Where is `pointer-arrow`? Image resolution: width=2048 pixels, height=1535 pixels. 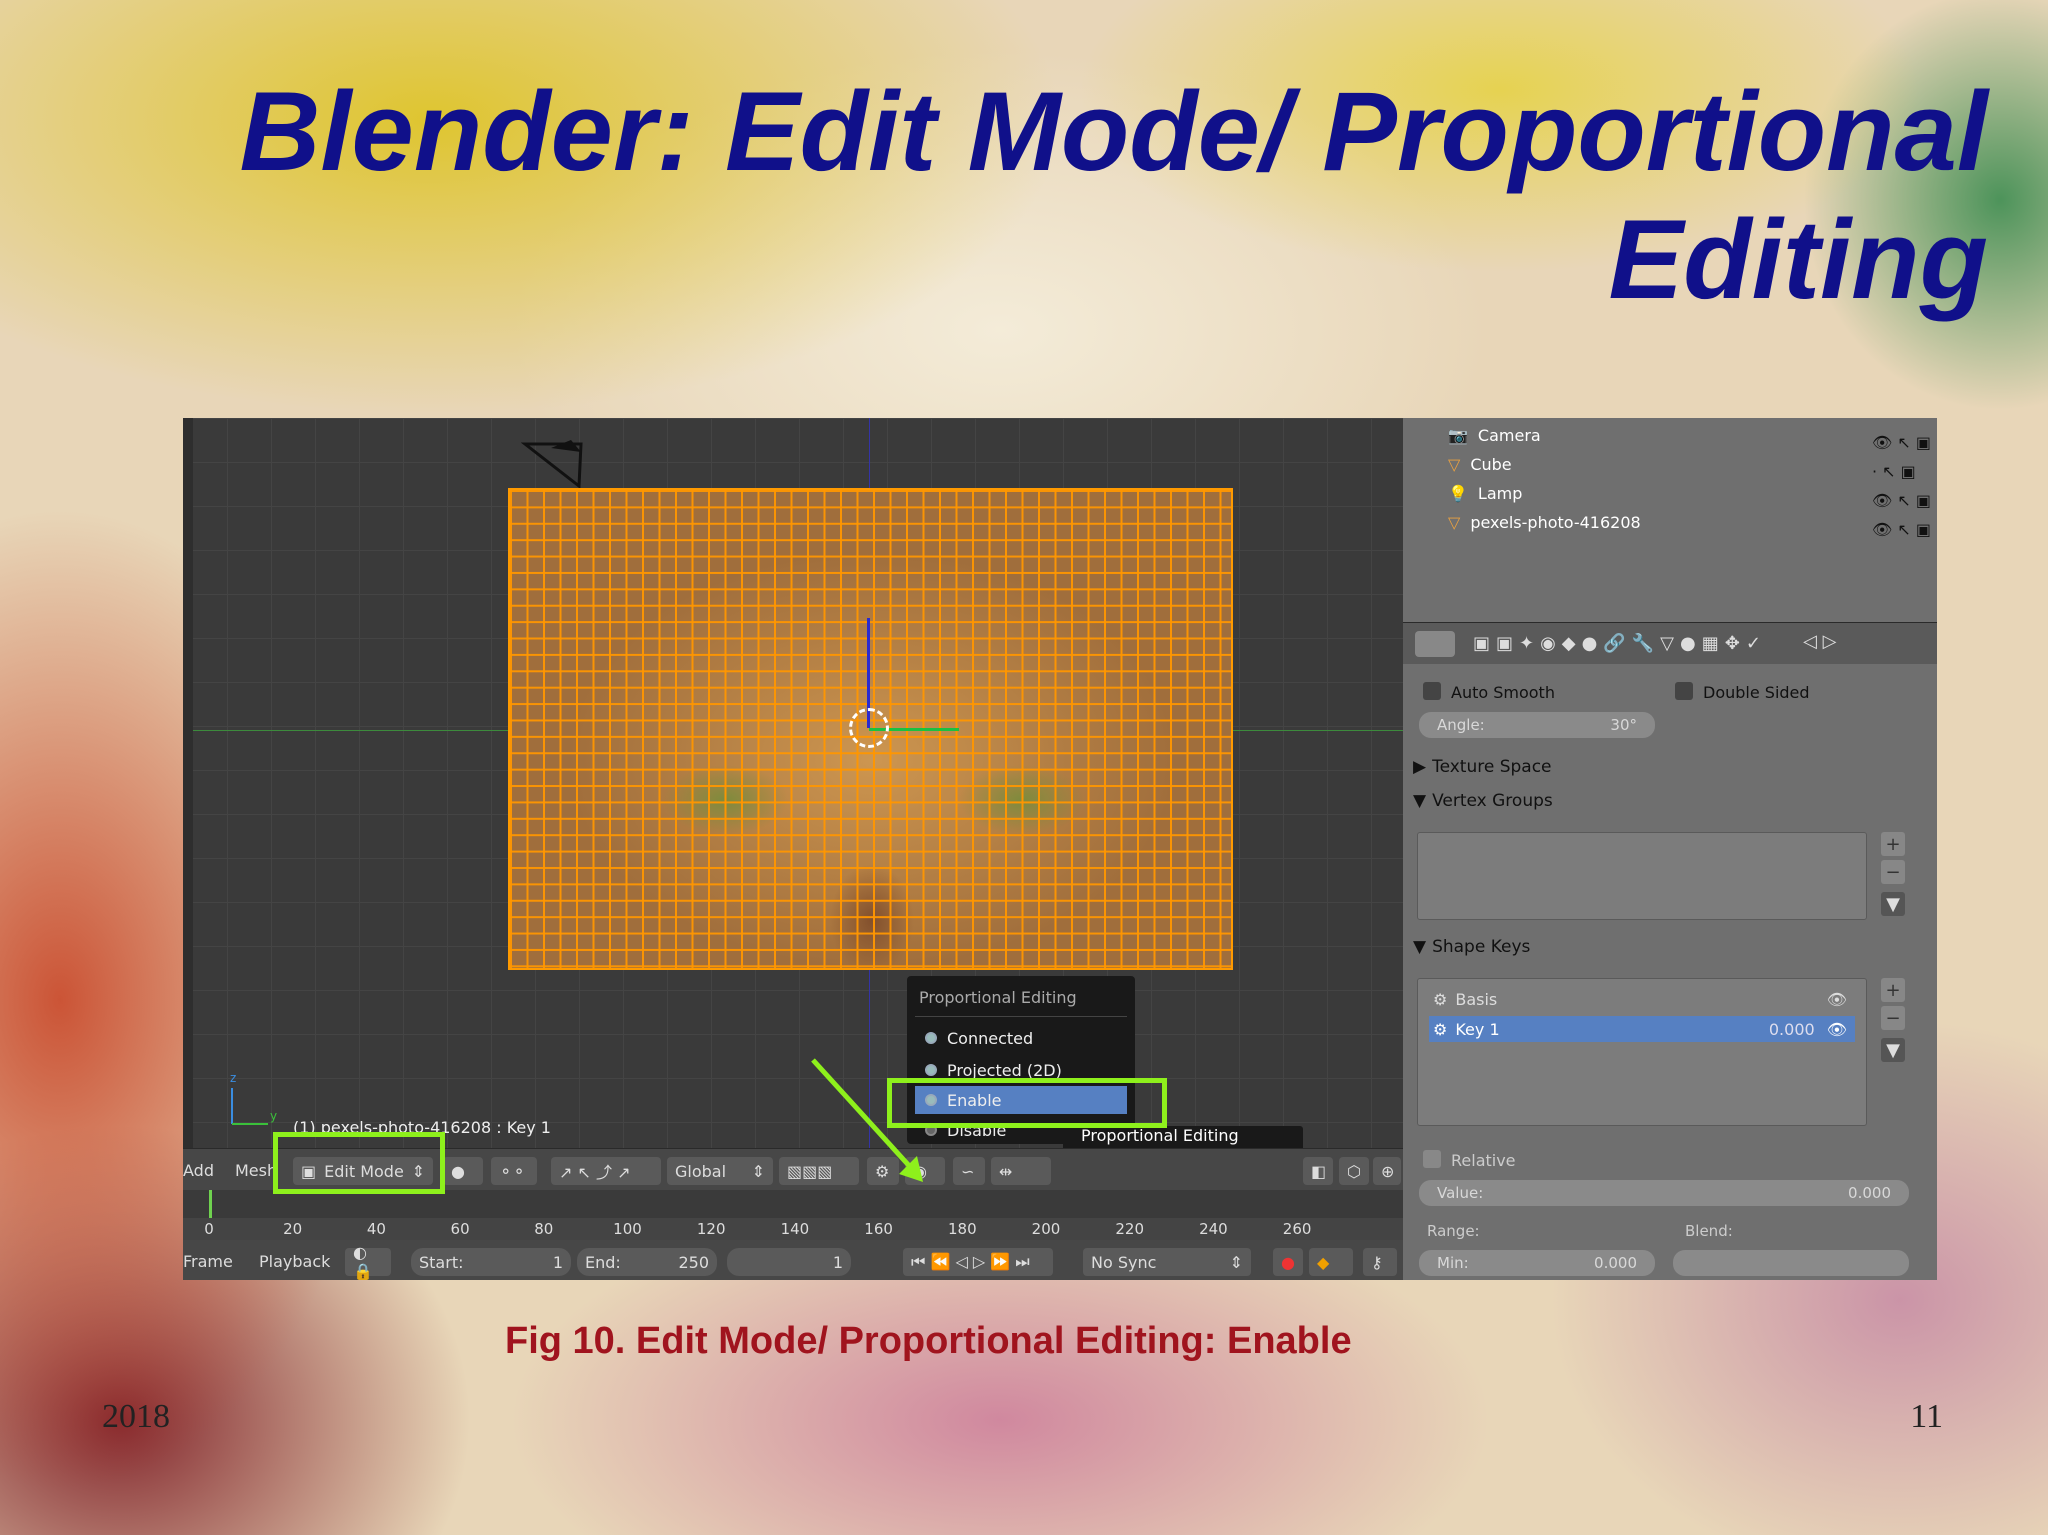 pointer-arrow is located at coordinates (867, 1120).